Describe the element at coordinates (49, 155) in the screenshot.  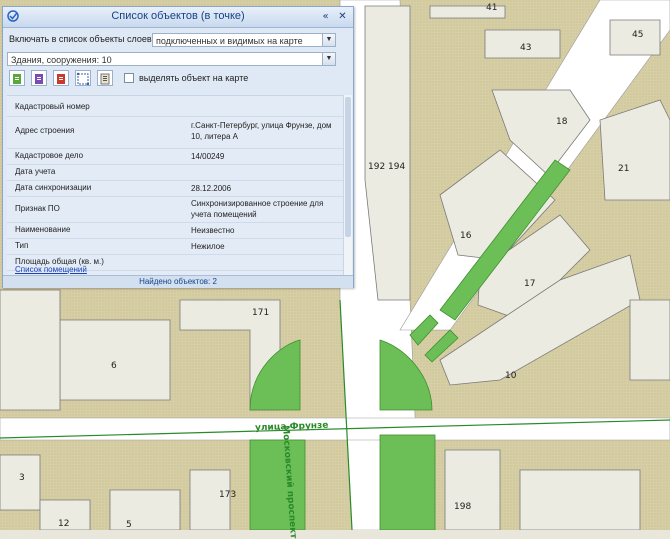
I see `property-key: Кадастровое дело` at that location.